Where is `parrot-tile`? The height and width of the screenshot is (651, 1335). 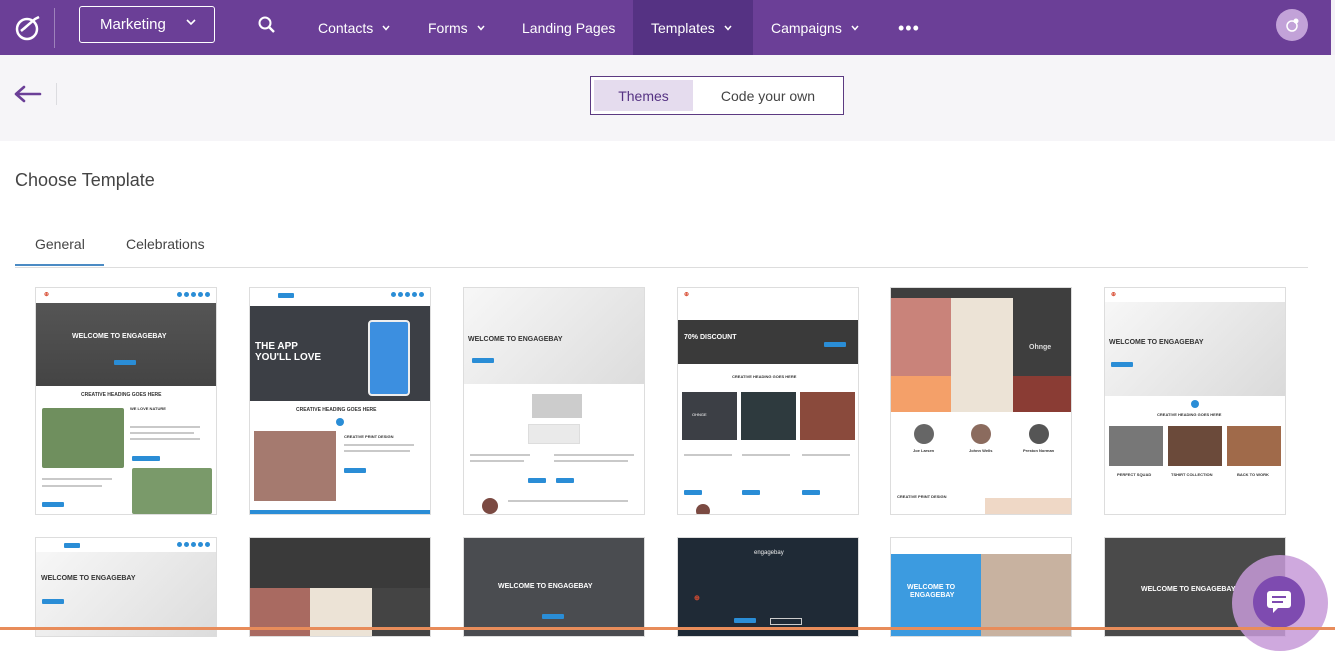
parrot-tile is located at coordinates (982, 394).